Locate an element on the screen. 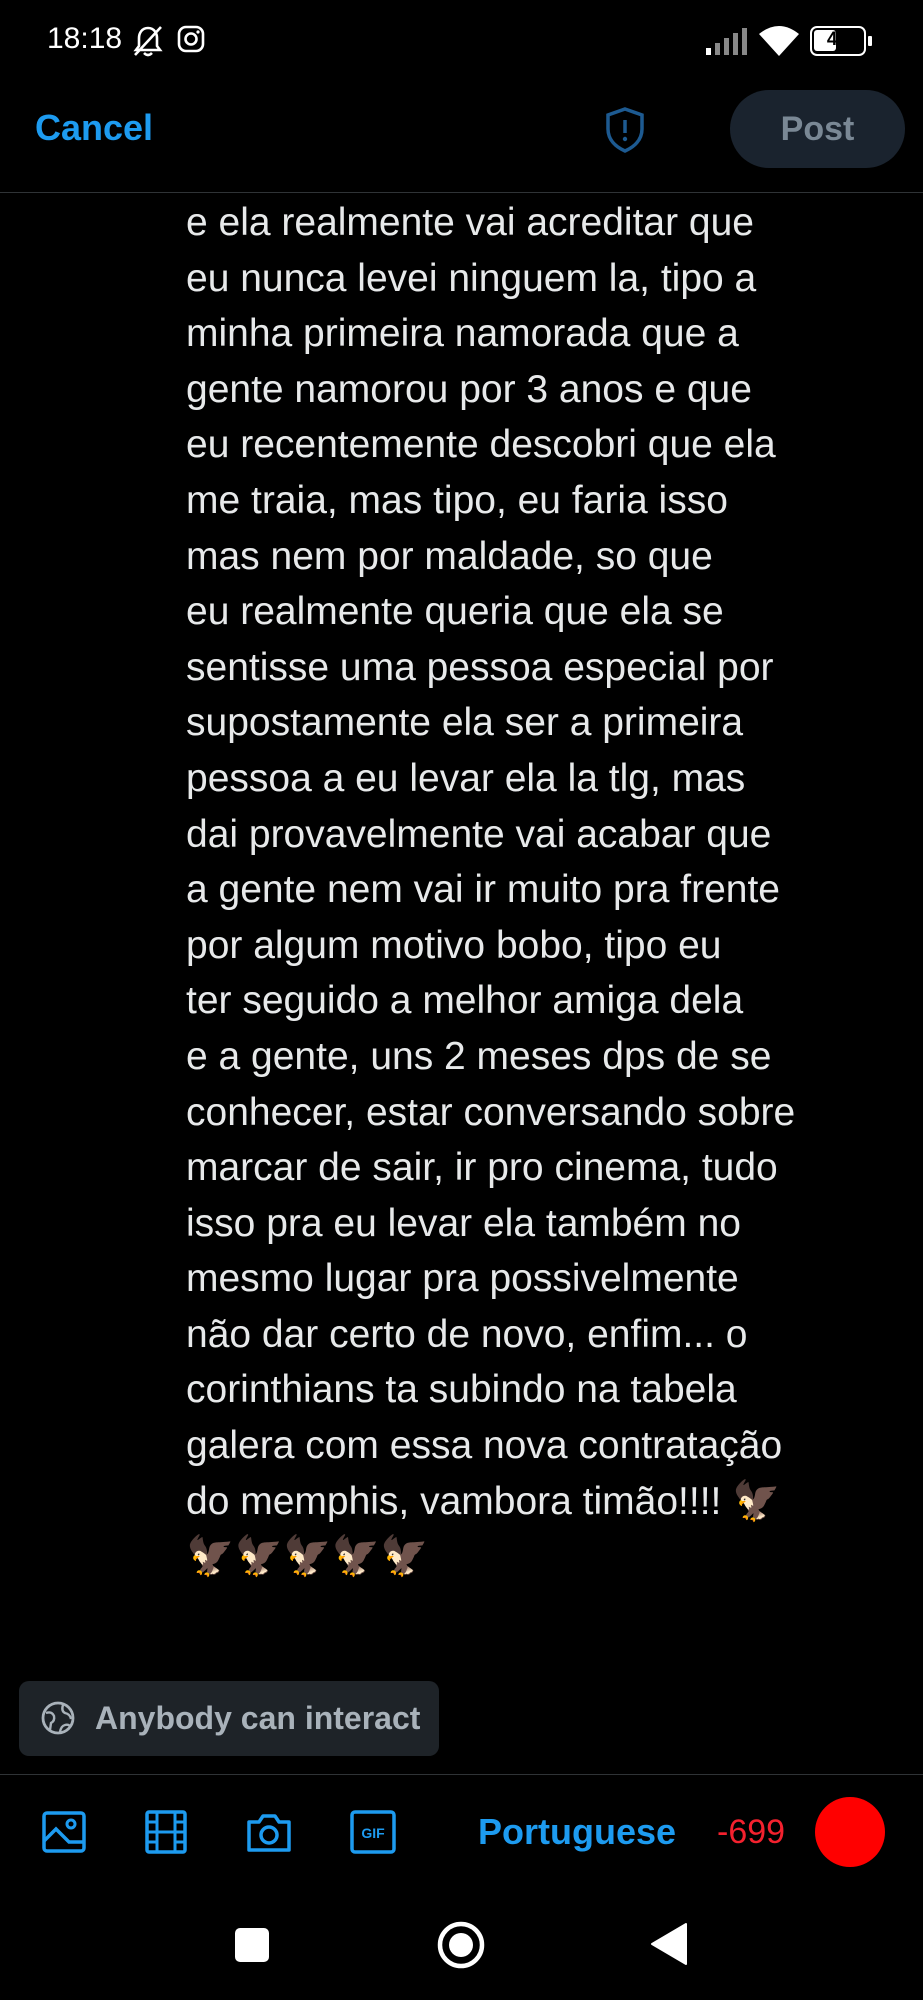  reply-settings-button: Anybody can interact is located at coordinates (229, 1718).